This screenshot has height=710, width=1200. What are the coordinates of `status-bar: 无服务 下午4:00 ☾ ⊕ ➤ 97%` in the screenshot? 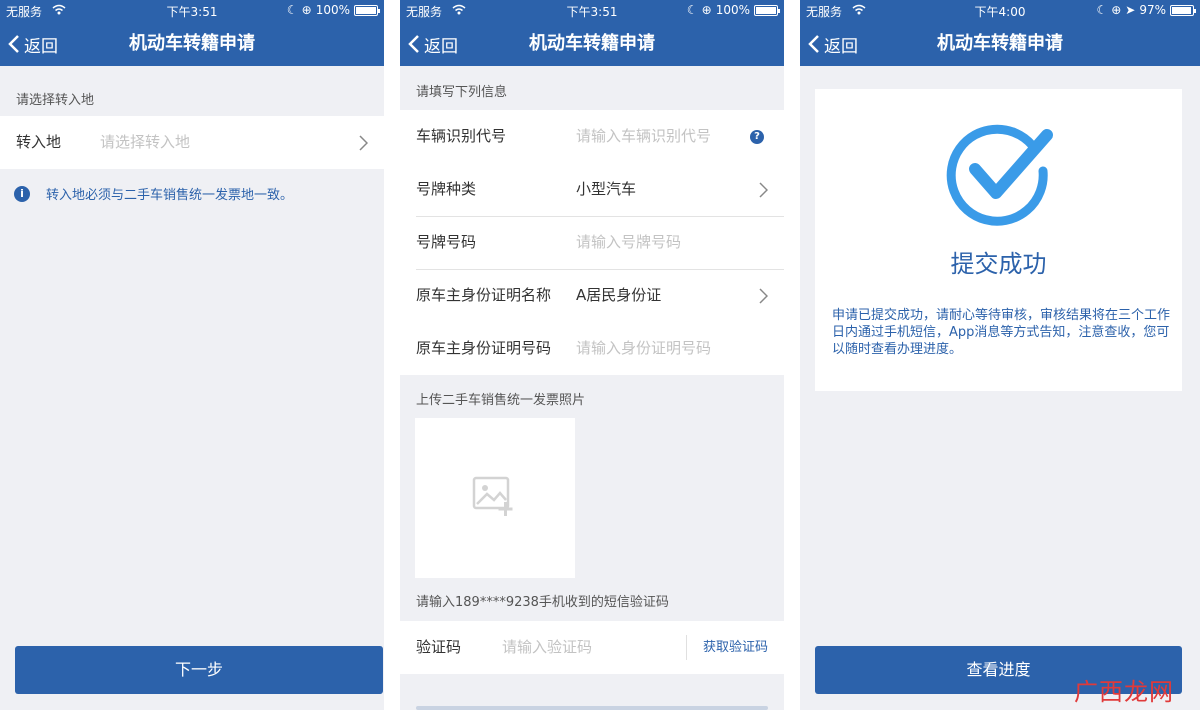 It's located at (1000, 11).